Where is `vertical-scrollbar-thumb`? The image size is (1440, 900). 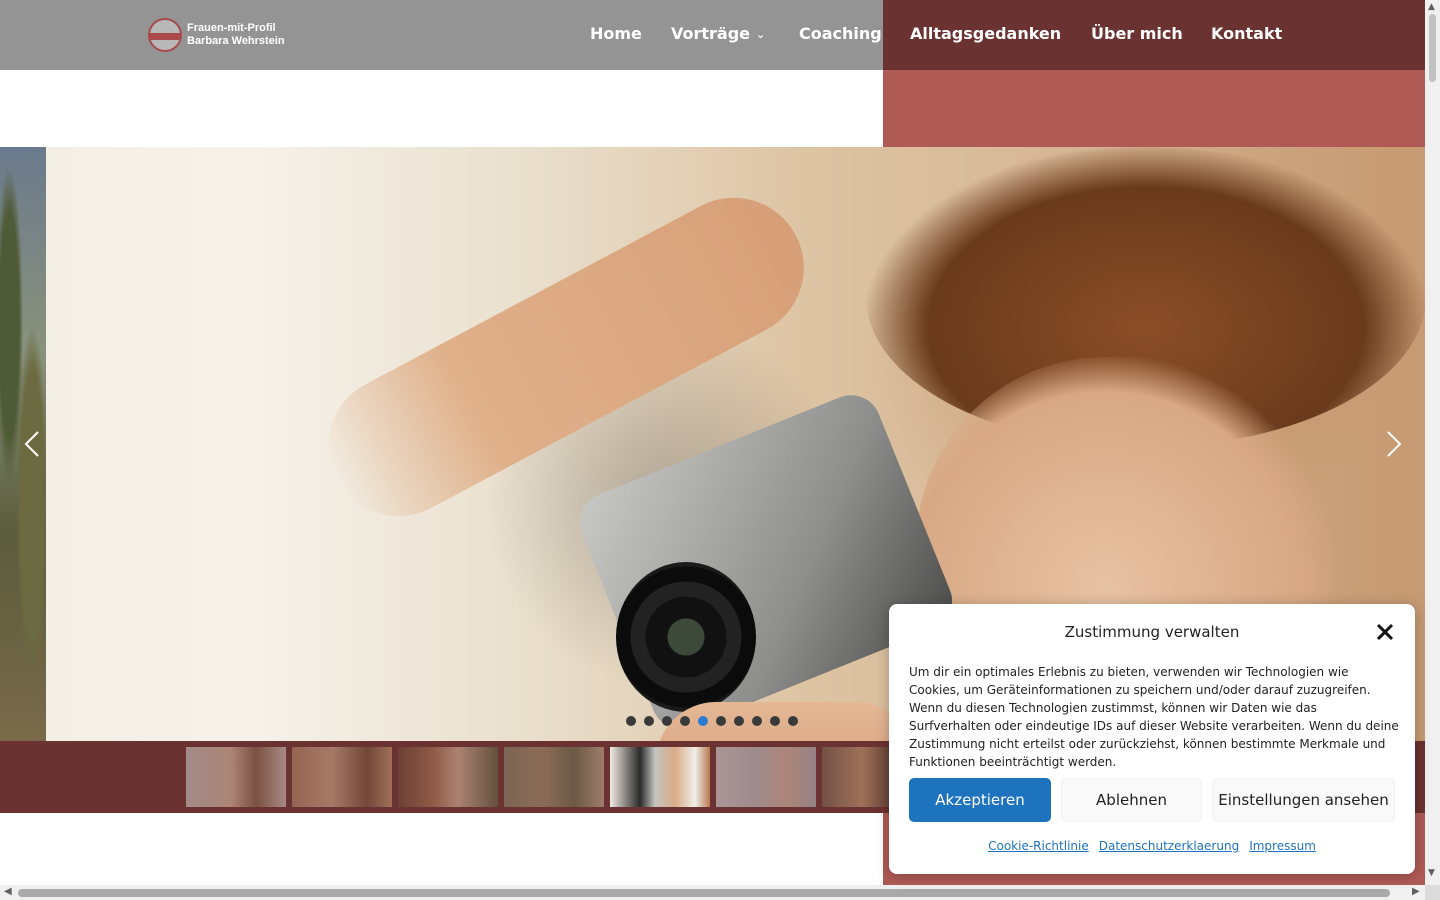
vertical-scrollbar-thumb is located at coordinates (1432, 48).